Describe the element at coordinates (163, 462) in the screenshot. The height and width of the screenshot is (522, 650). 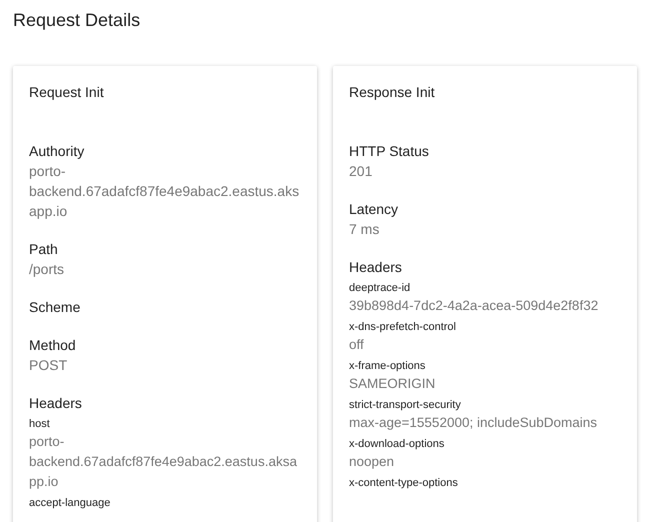
I see `header-value: porto-backend.67adafcf87fe4e9abac2.eastus.aksapp.io` at that location.